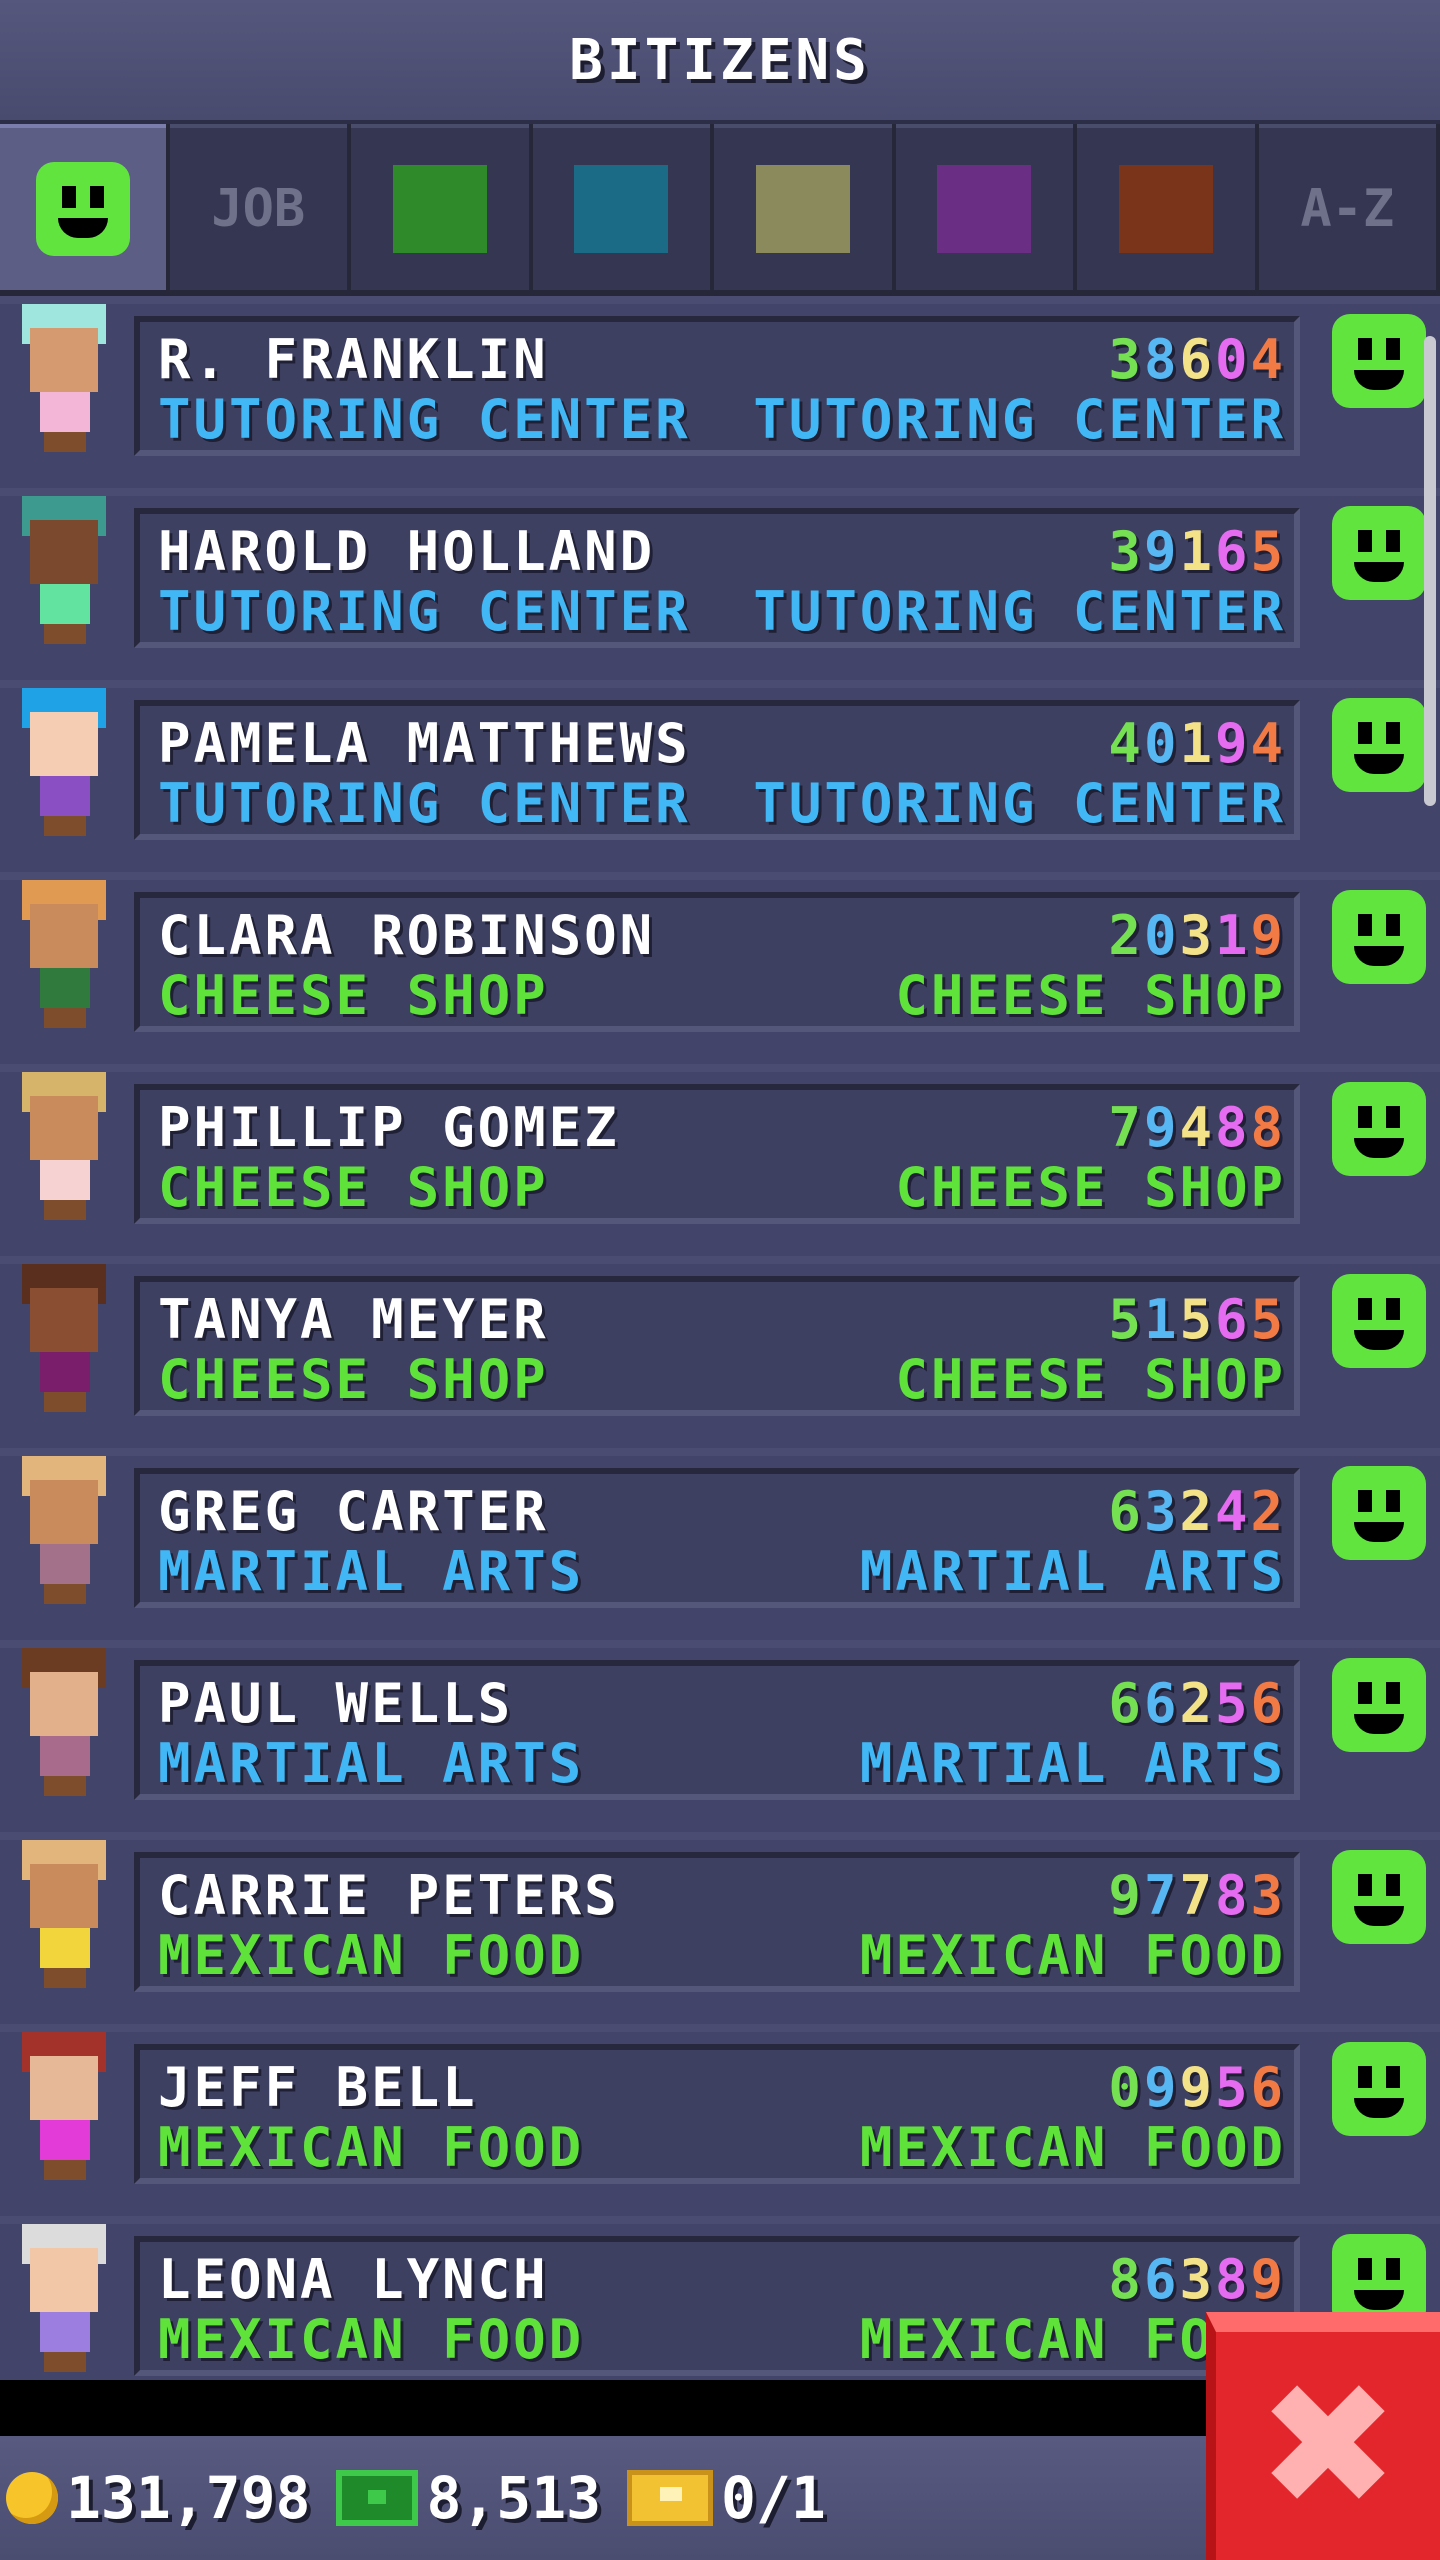 The image size is (1440, 2560). I want to click on close-icon: ✖, so click(1328, 2446).